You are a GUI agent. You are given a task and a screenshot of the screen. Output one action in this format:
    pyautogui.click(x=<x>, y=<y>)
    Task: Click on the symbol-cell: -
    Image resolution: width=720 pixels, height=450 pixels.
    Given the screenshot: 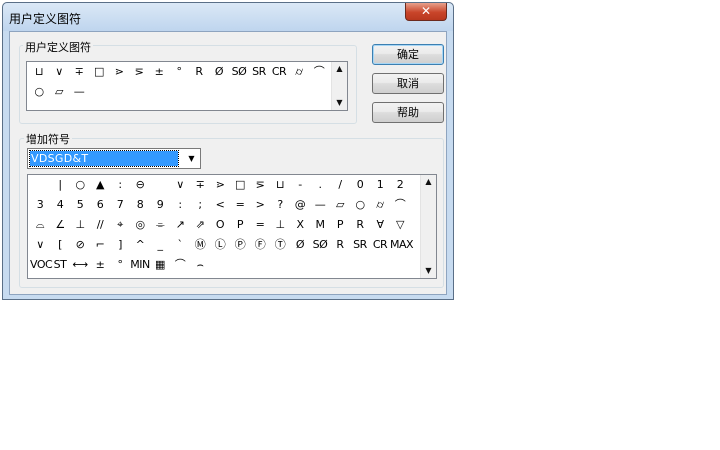 What is the action you would take?
    pyautogui.click(x=300, y=185)
    